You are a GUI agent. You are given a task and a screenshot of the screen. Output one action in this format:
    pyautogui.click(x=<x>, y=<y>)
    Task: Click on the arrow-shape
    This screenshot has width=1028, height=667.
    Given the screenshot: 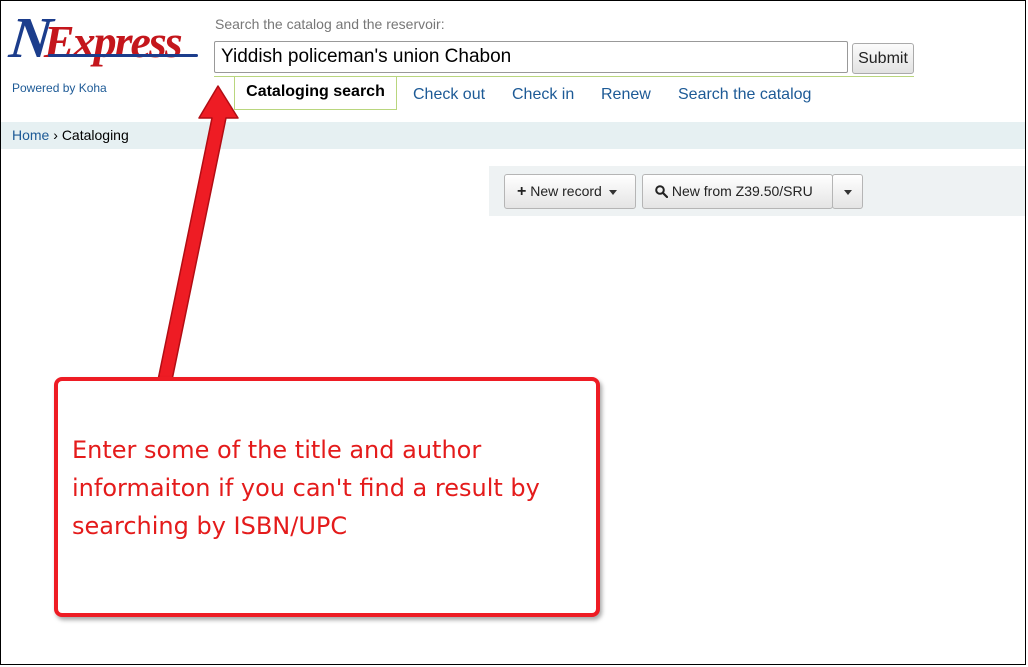 What is the action you would take?
    pyautogui.click(x=198, y=233)
    